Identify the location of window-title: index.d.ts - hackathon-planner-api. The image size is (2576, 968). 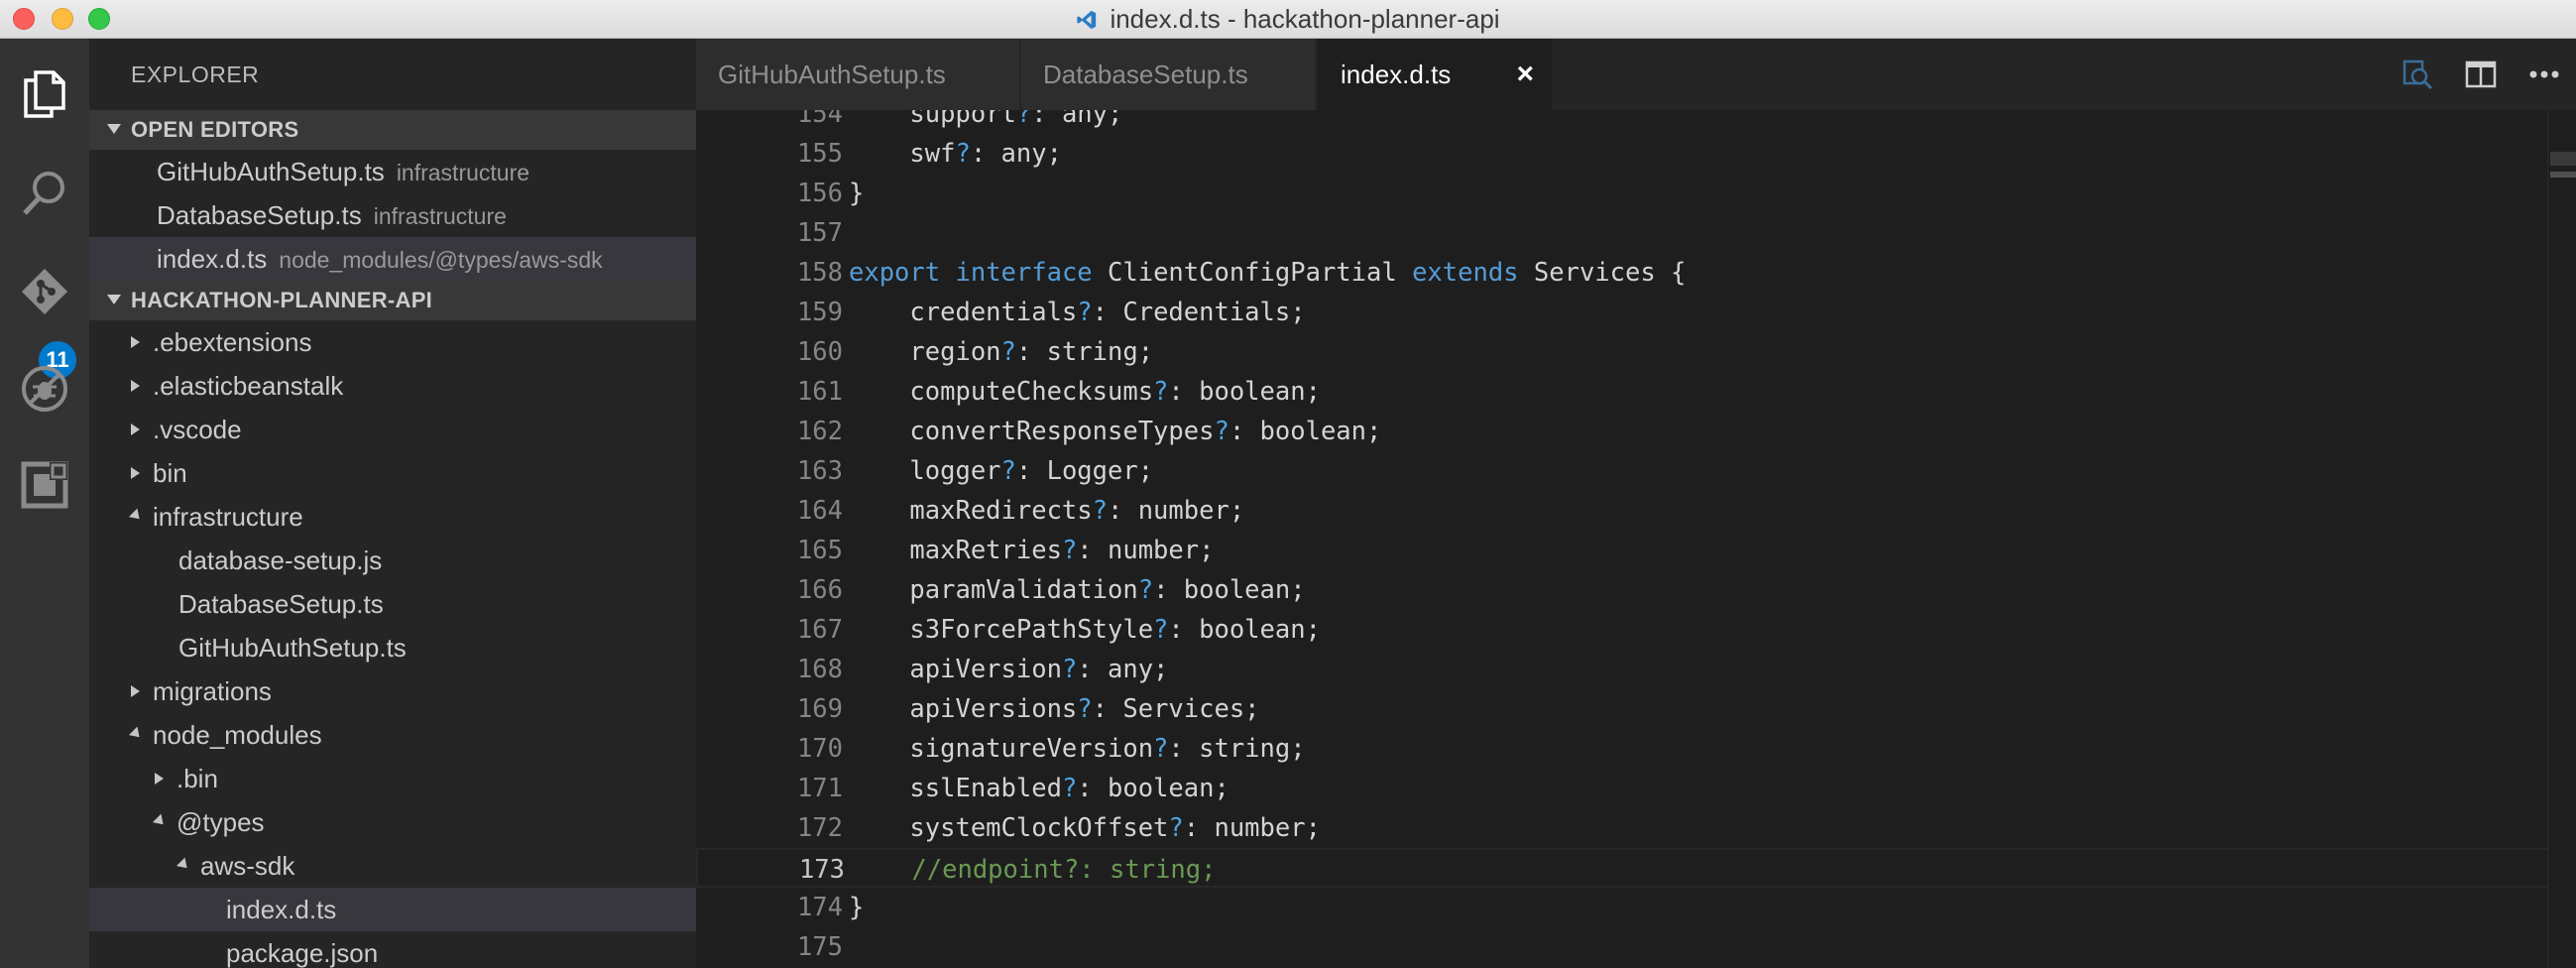
(1305, 19).